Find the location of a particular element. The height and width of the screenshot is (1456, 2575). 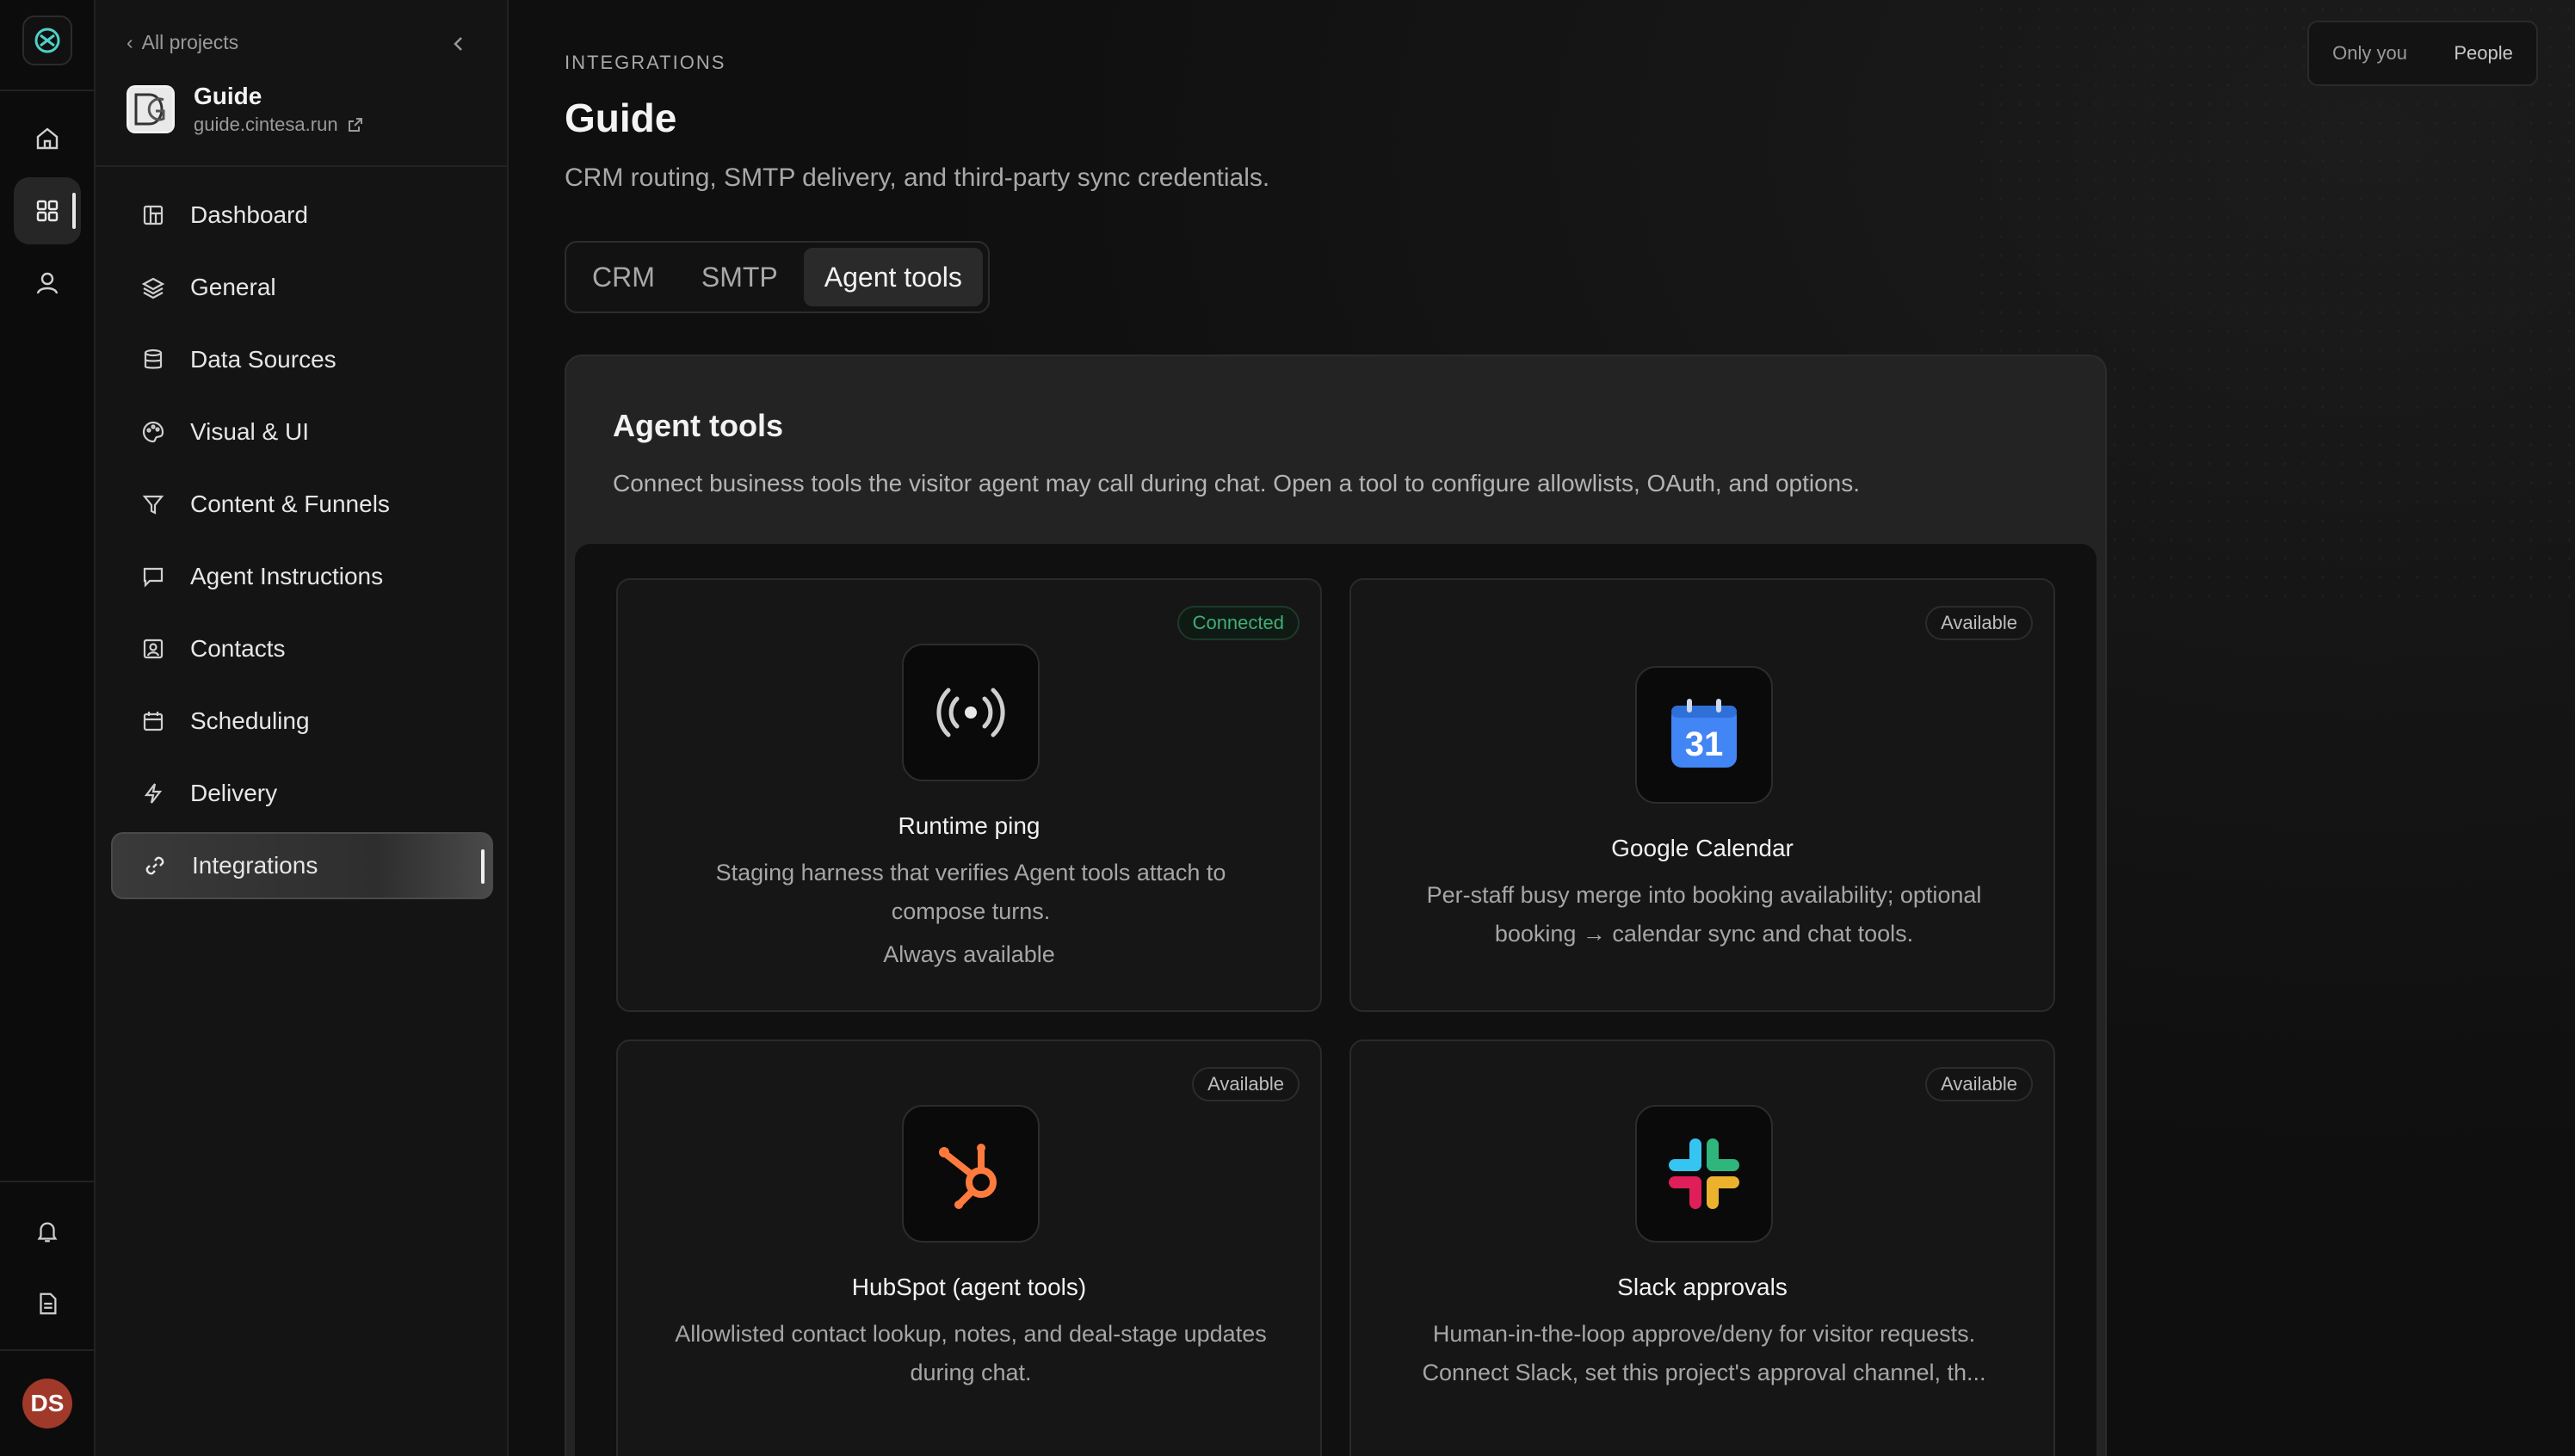

all-projects-link: ‹ All projects is located at coordinates (182, 43).